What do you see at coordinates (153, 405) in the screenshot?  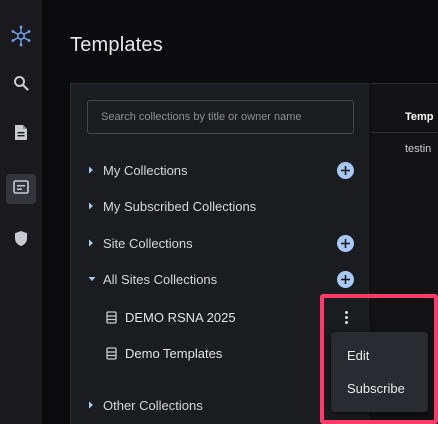 I see `collection-group-label: Other Collections` at bounding box center [153, 405].